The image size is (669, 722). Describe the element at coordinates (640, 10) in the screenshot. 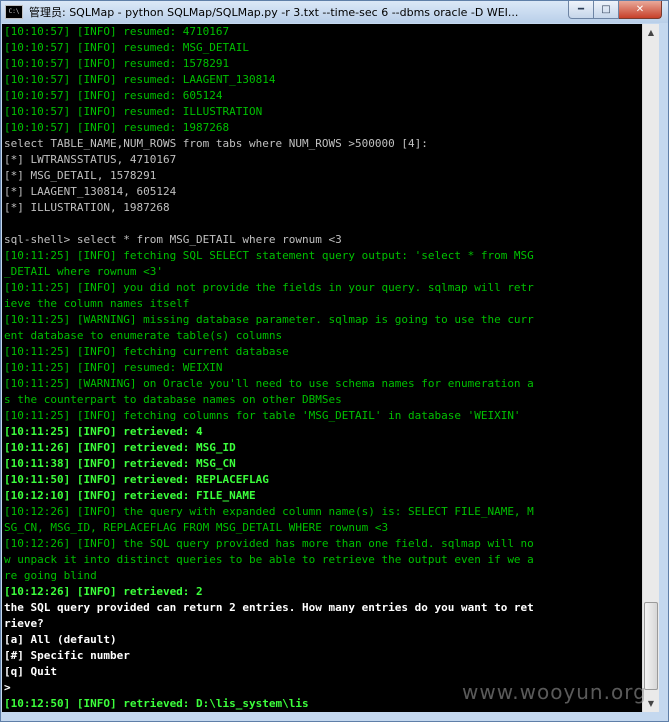

I see `close-button: ✕` at that location.